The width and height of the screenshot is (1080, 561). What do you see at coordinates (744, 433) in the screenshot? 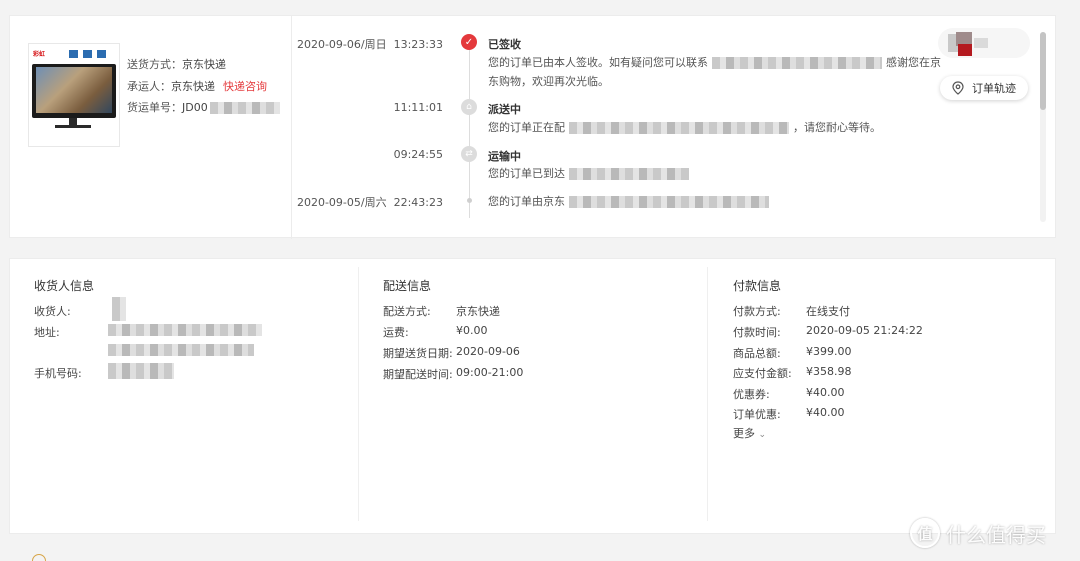
I see `more-label: 更多` at bounding box center [744, 433].